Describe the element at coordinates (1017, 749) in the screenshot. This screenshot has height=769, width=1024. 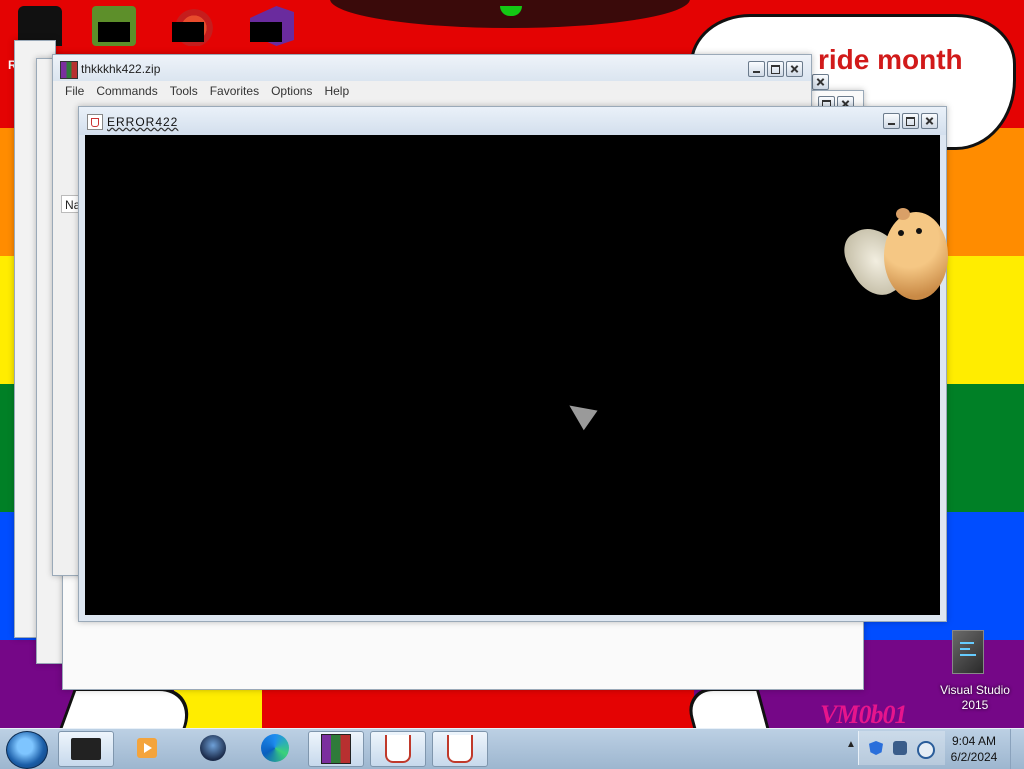
I see `show-desktop-button` at that location.